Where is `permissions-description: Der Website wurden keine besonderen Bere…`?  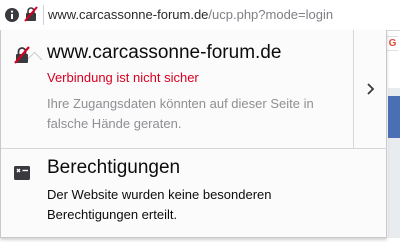
permissions-description: Der Website wurden keine besonderen Bere… is located at coordinates (159, 204).